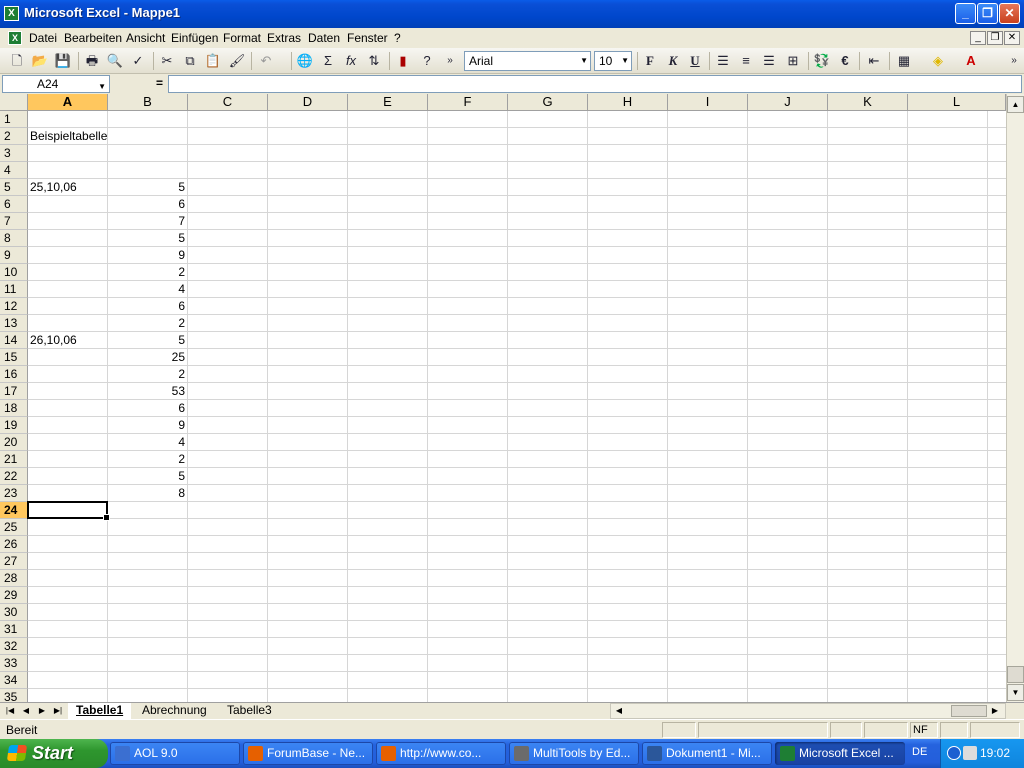  I want to click on formula-input, so click(595, 84).